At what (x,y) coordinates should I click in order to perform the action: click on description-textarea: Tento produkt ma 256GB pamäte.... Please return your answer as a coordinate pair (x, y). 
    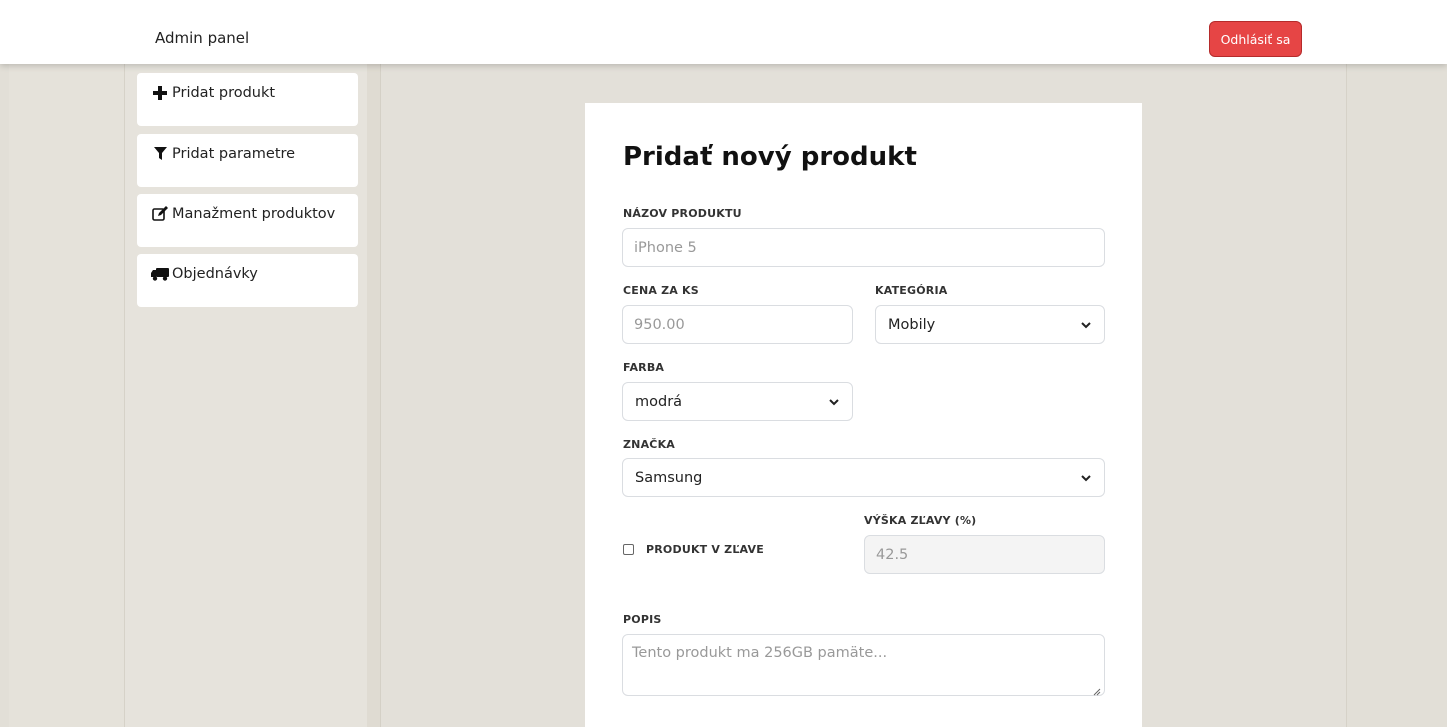
    Looking at the image, I should click on (863, 665).